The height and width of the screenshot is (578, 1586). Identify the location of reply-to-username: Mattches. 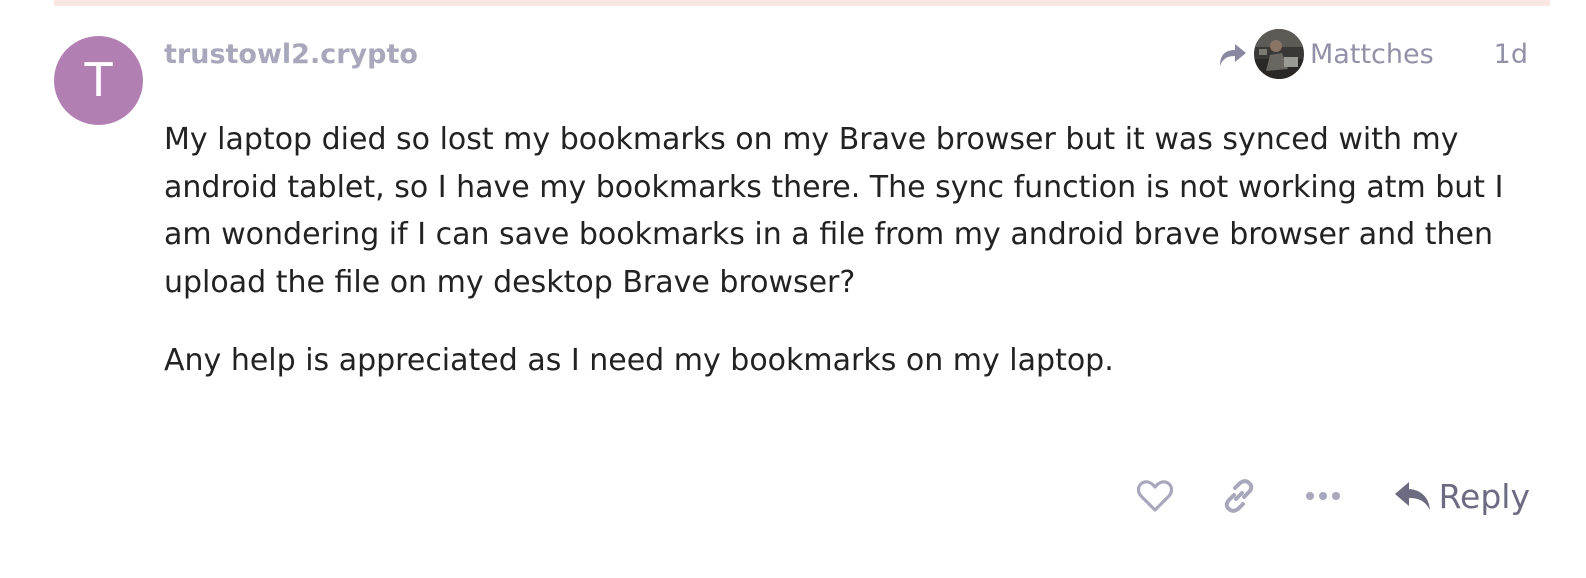
(1372, 54).